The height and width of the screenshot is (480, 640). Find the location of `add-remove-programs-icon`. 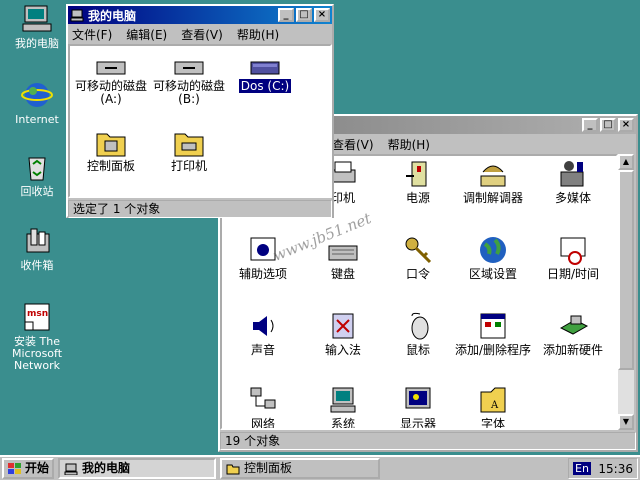

add-remove-programs-icon is located at coordinates (493, 326).